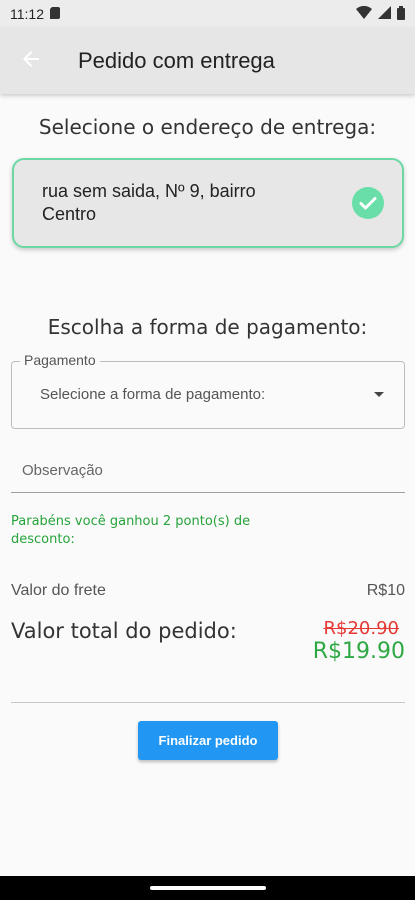 The image size is (415, 900). What do you see at coordinates (401, 14) in the screenshot?
I see `battery-icon` at bounding box center [401, 14].